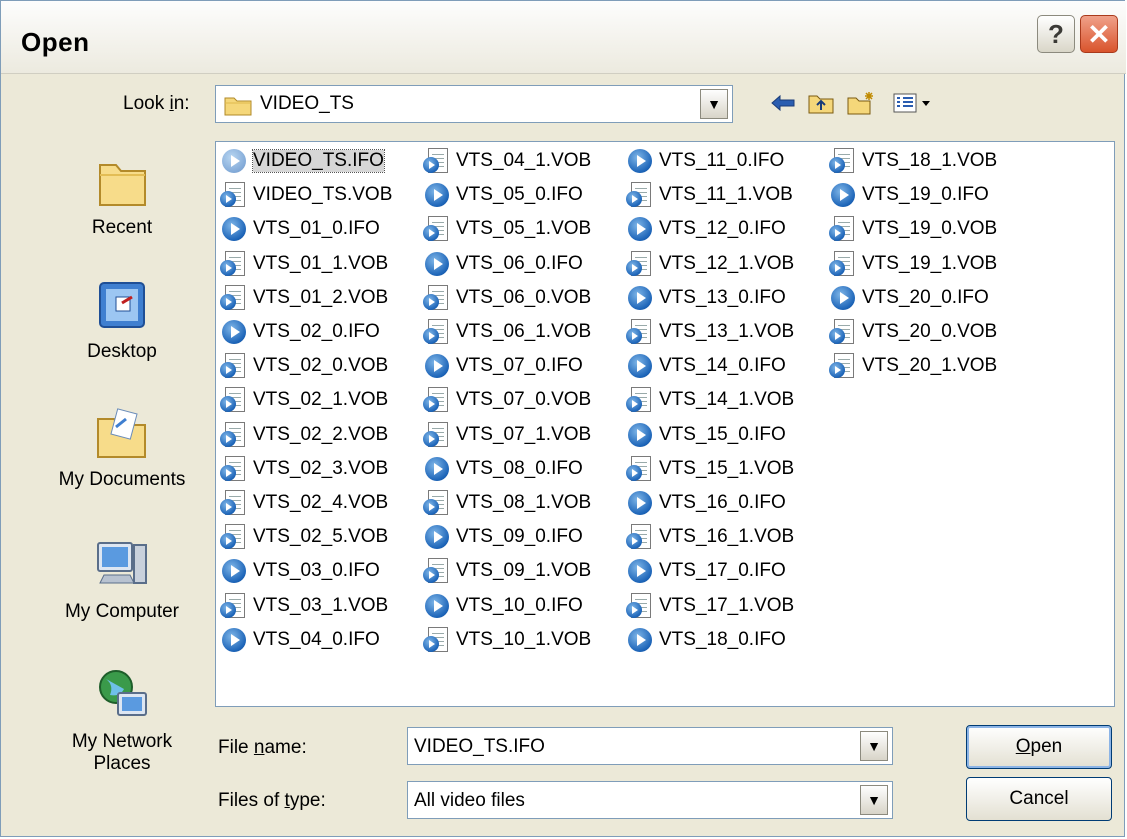  What do you see at coordinates (303, 264) in the screenshot?
I see `file-item: VTS_01_1.VOB` at bounding box center [303, 264].